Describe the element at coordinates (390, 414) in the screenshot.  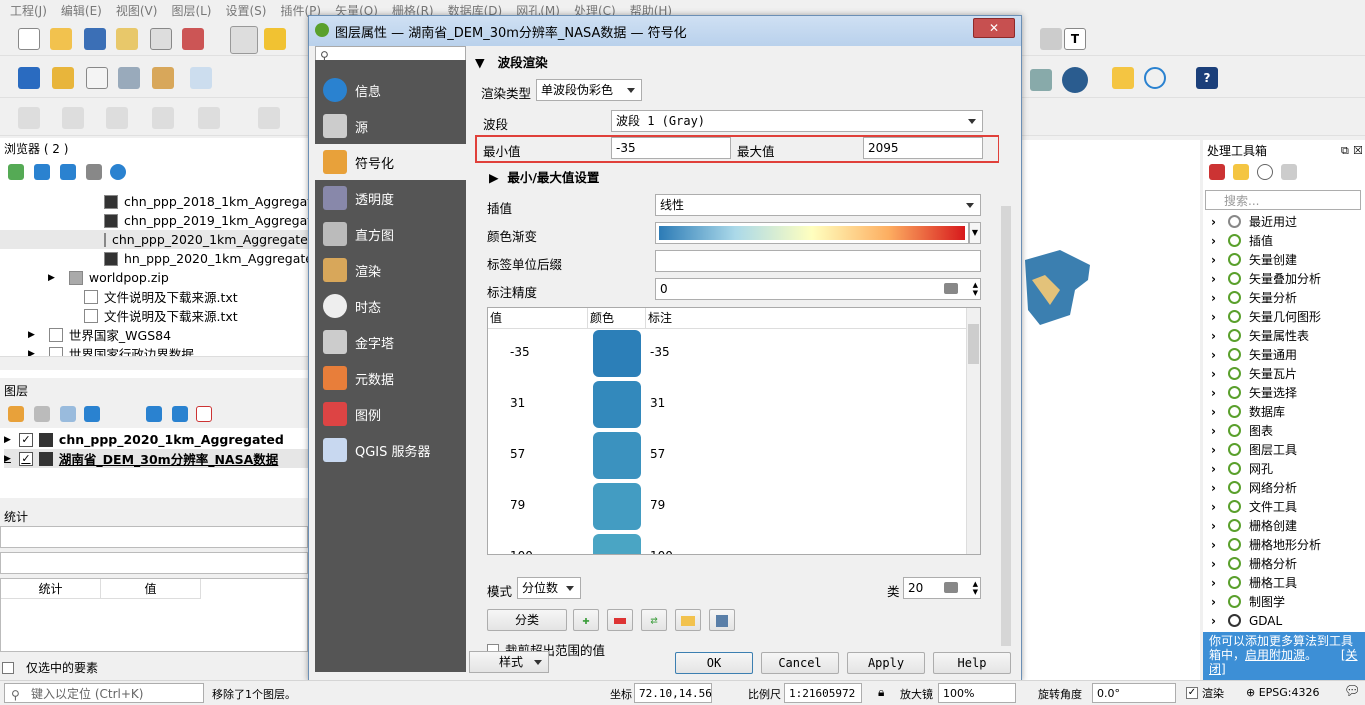
I see `sidebar-item-legend: 图例` at that location.